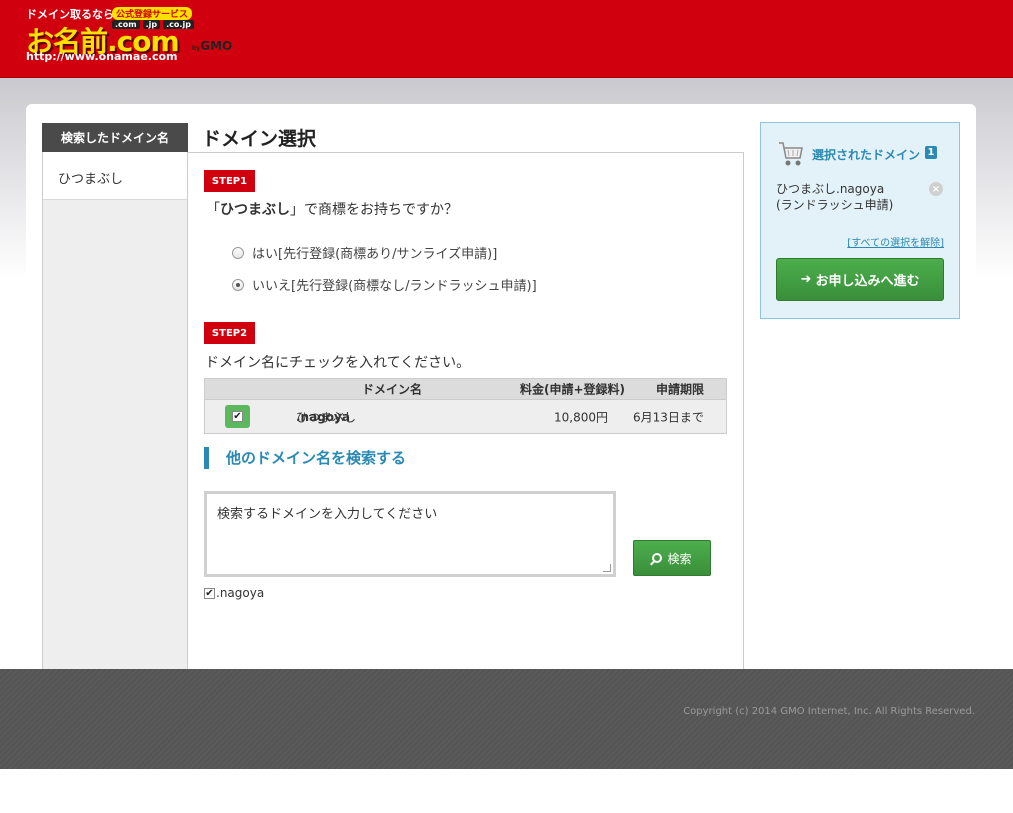 The image size is (1013, 813). Describe the element at coordinates (102, 56) in the screenshot. I see `logo-url: http://www.onamae.com` at that location.